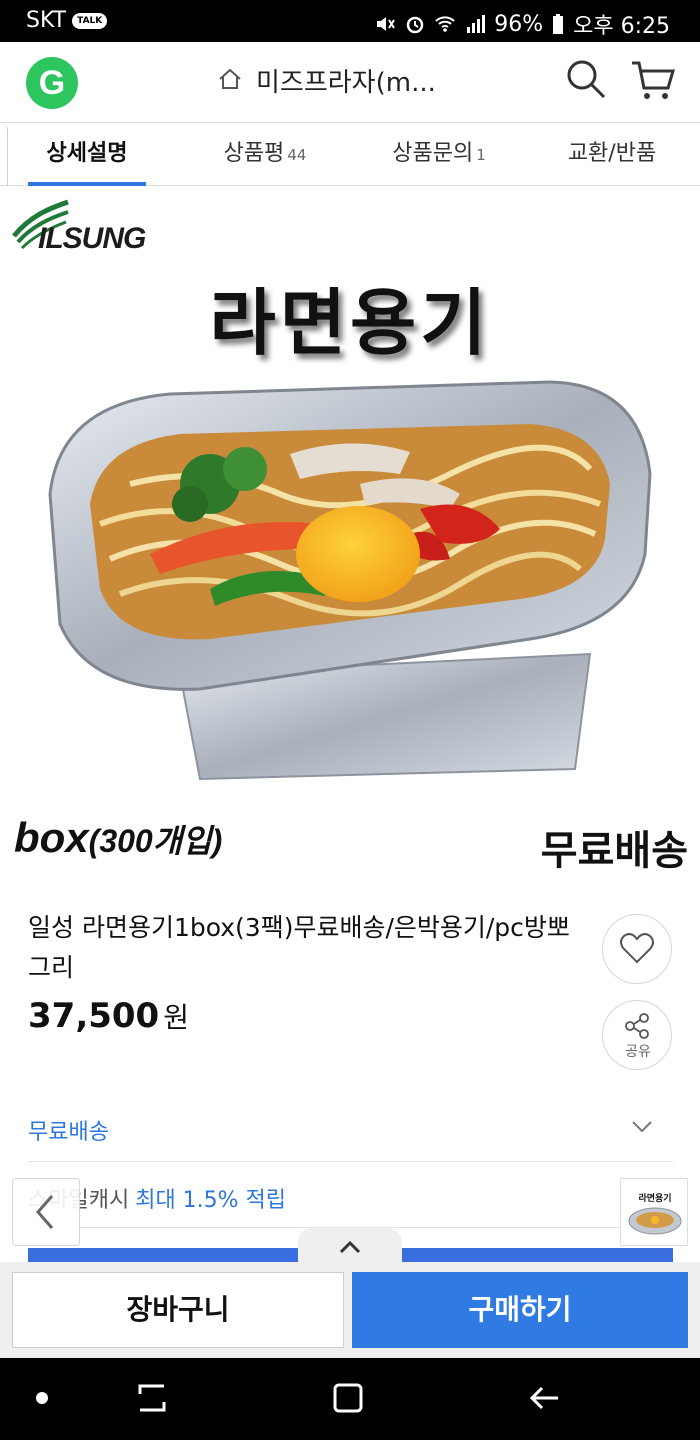 The image size is (700, 1440). I want to click on home-nav-icon, so click(348, 1398).